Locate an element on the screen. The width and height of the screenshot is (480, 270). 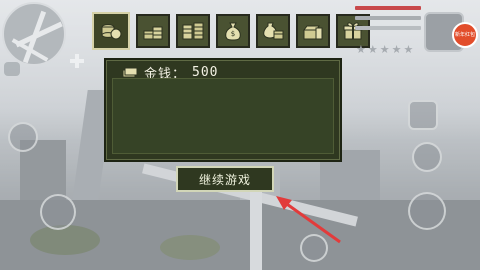
arrow-head is located at coordinates (284, 203).